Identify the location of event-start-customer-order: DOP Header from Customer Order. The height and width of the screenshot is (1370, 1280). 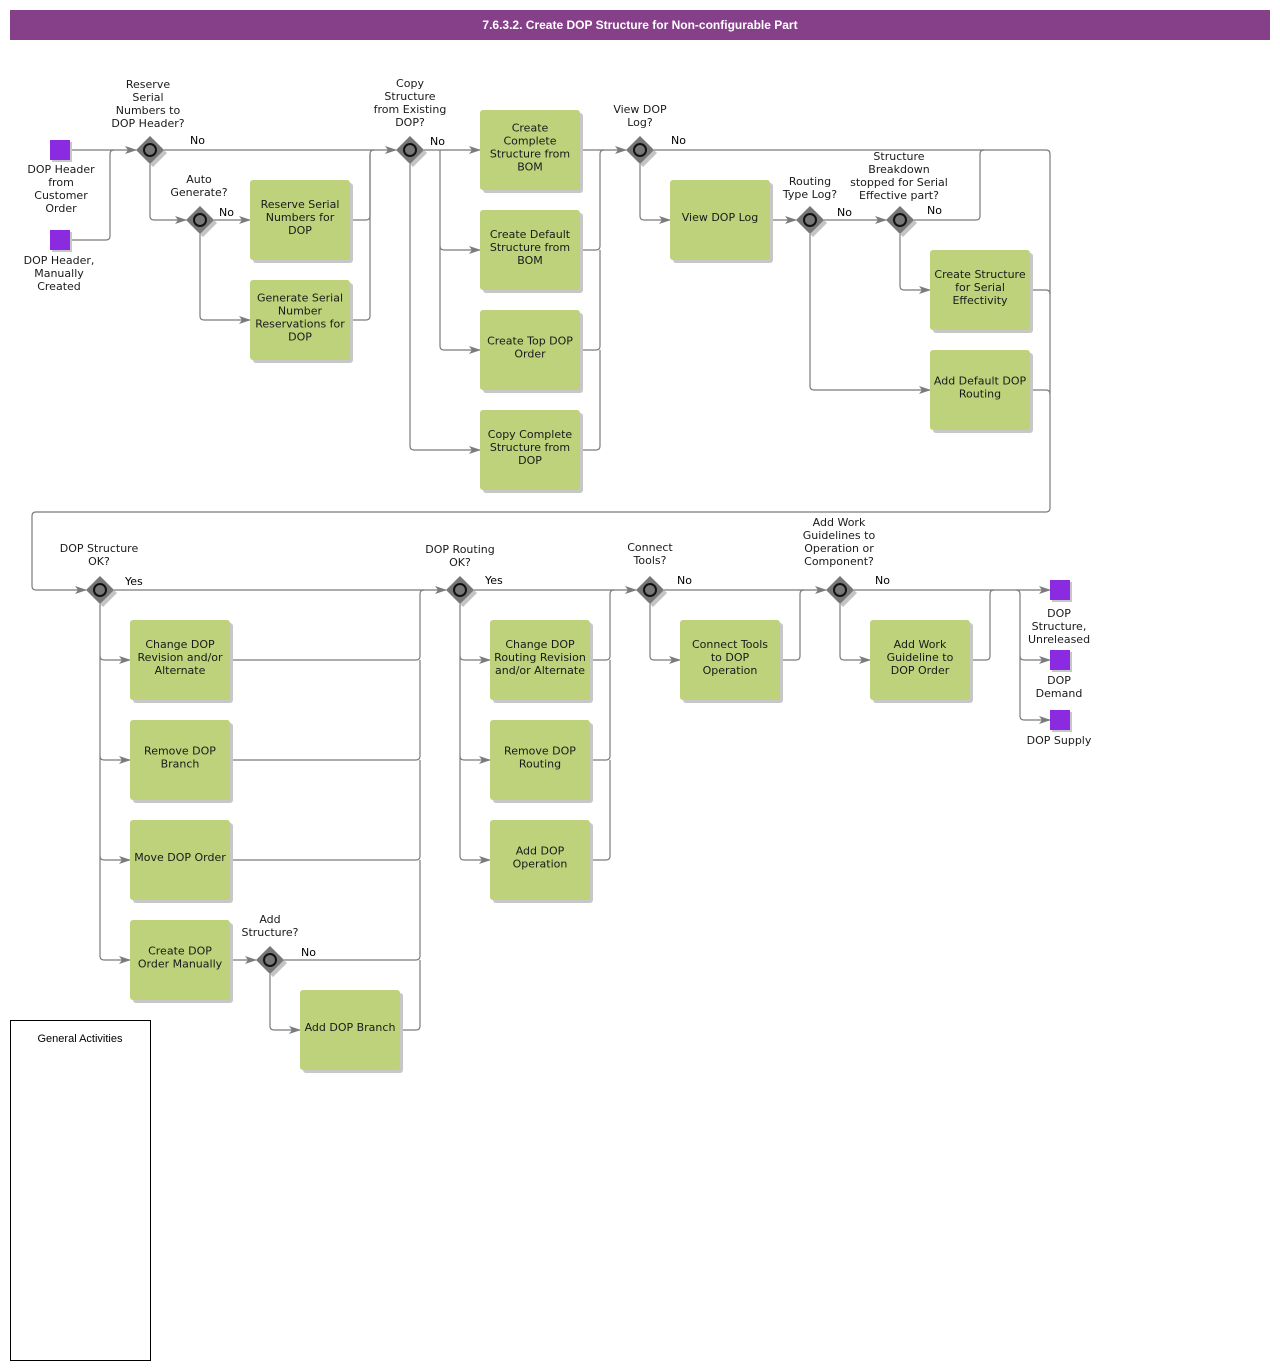
(61, 177).